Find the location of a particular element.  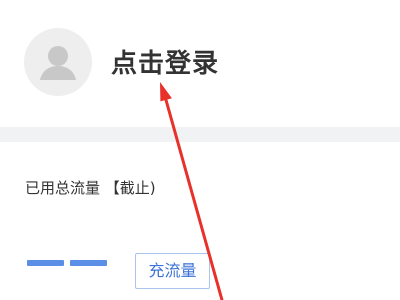

recharge-data-button: 充流量 is located at coordinates (172, 271).